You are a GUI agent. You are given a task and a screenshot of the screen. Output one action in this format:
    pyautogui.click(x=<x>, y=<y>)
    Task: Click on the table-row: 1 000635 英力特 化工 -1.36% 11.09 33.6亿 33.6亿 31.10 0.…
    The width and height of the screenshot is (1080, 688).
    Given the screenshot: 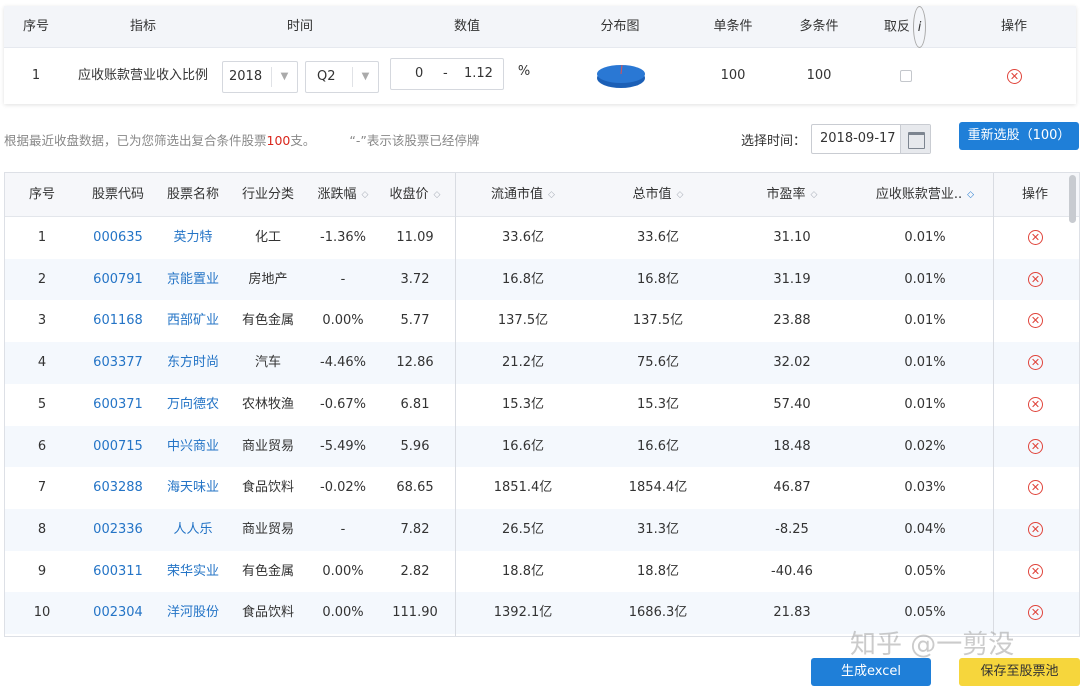 What is the action you would take?
    pyautogui.click(x=542, y=238)
    